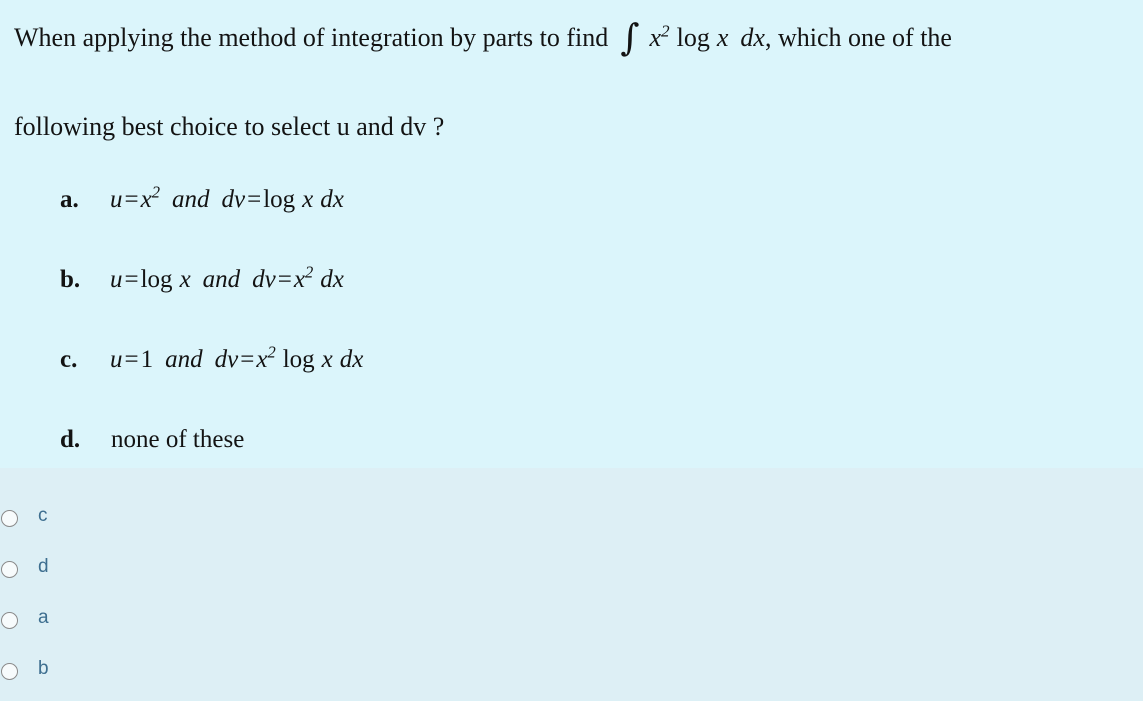  What do you see at coordinates (752, 37) in the screenshot?
I see `integrand-differential: dx` at bounding box center [752, 37].